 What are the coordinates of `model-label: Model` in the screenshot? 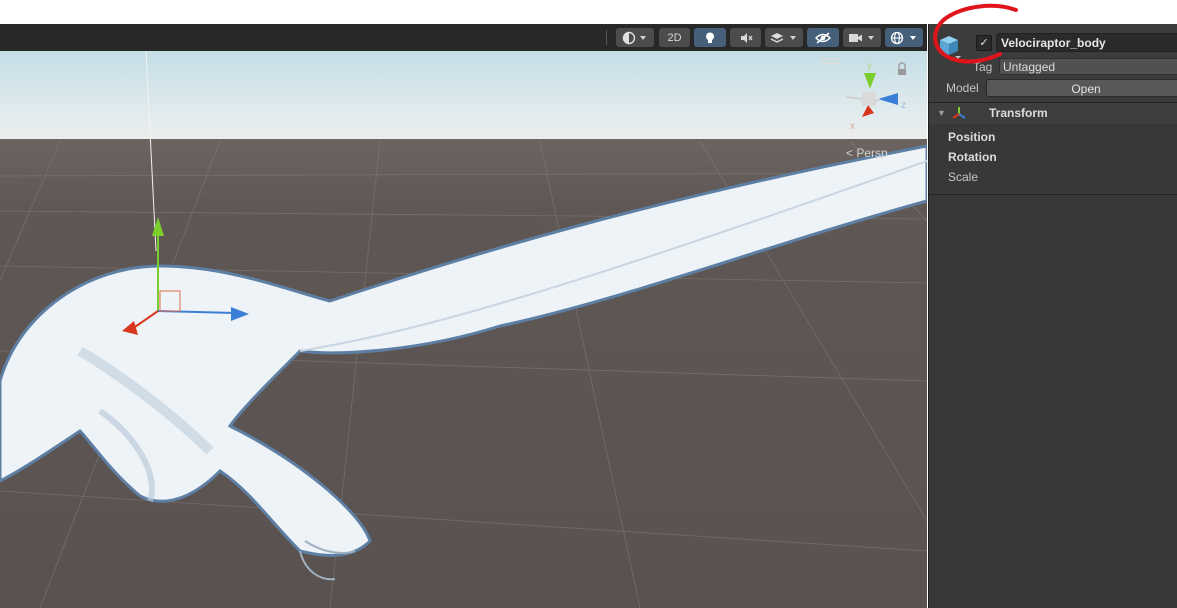 It's located at (962, 88).